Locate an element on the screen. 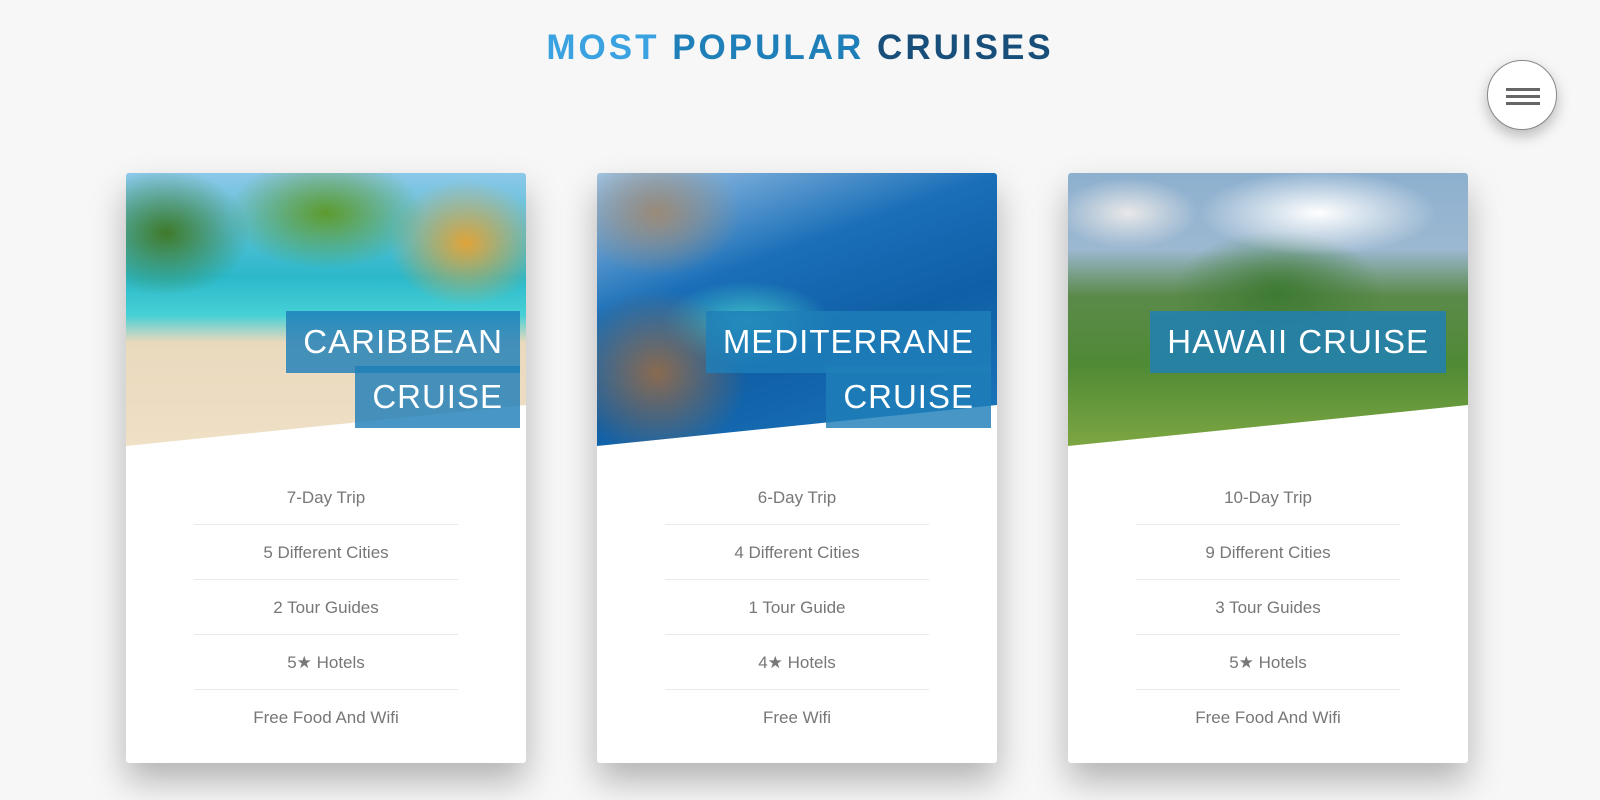 This screenshot has width=1600, height=800. feature-item: 9 Different Cities is located at coordinates (1268, 552).